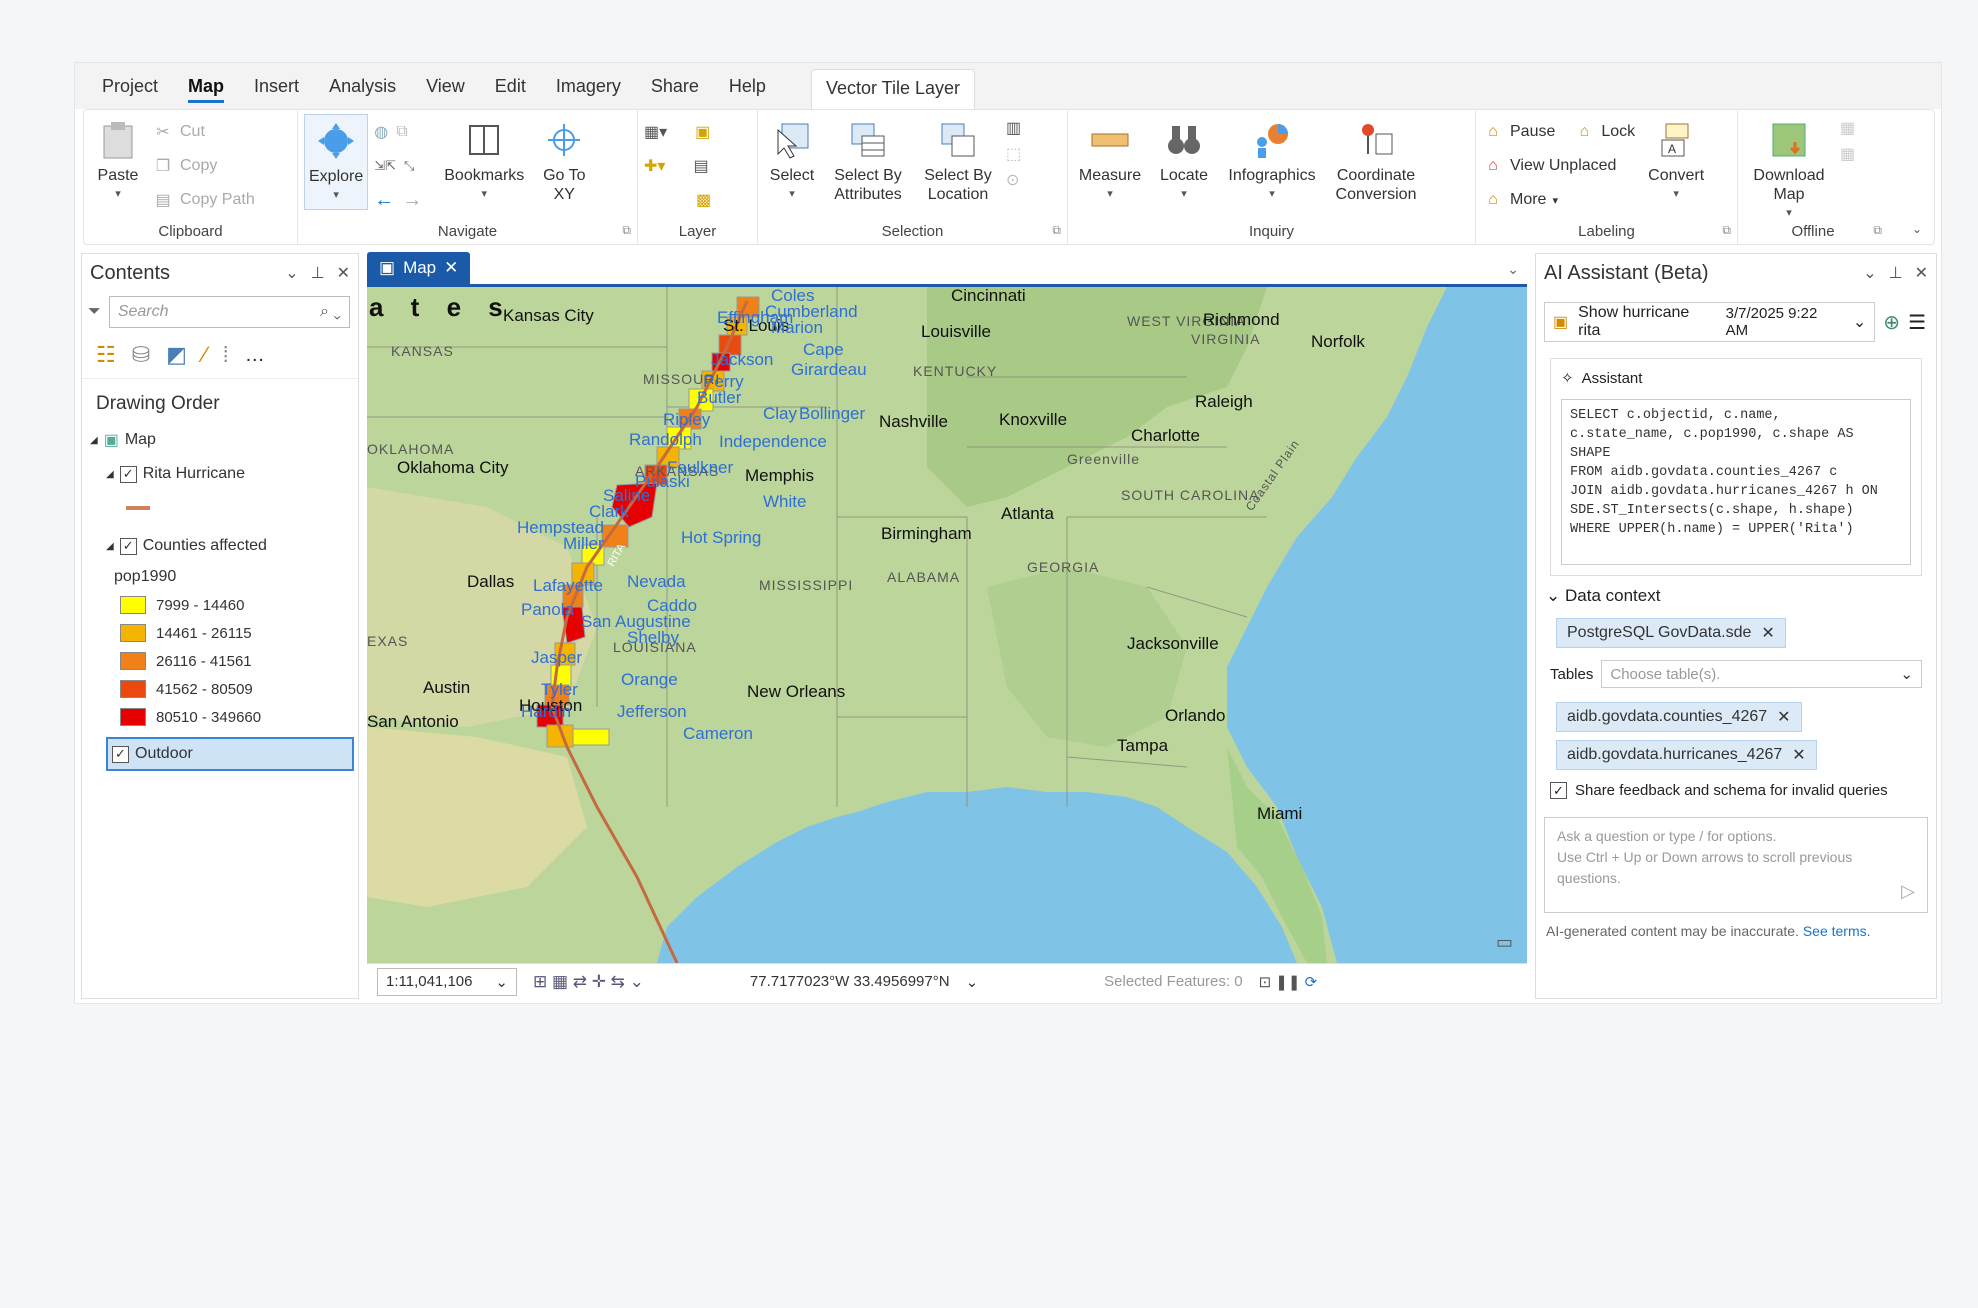 Image resolution: width=1978 pixels, height=1308 pixels. I want to click on zoom-to-selection-icon: ⊙, so click(1021, 180).